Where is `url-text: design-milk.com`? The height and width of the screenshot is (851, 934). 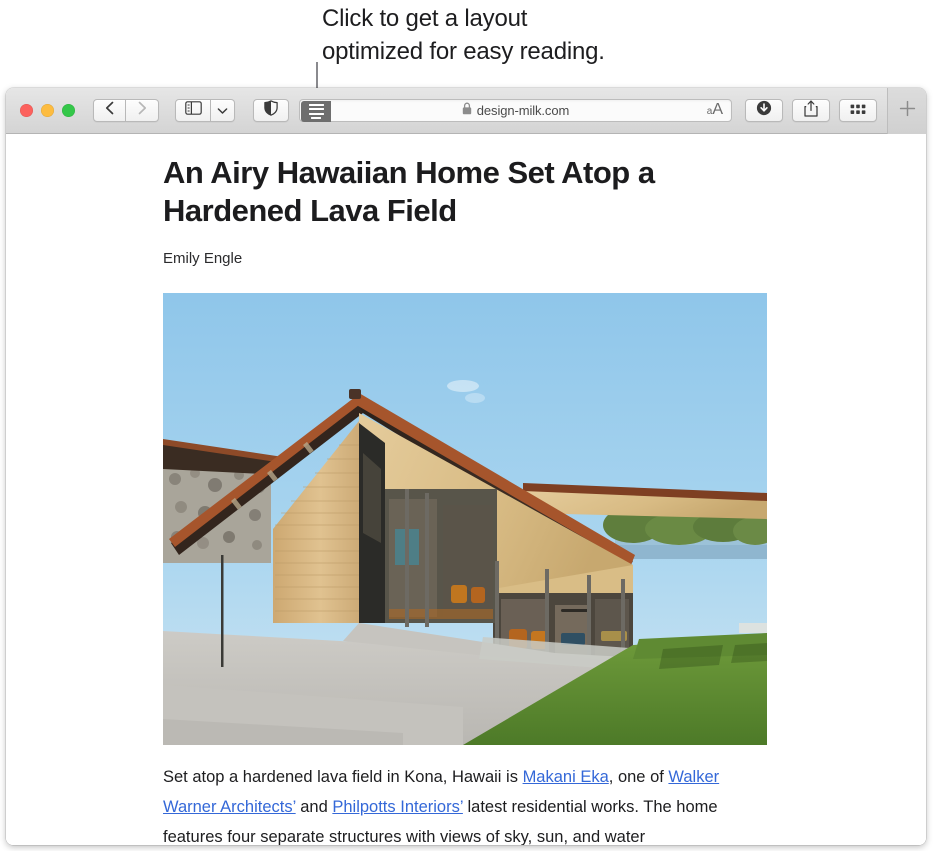
url-text: design-milk.com is located at coordinates (523, 110).